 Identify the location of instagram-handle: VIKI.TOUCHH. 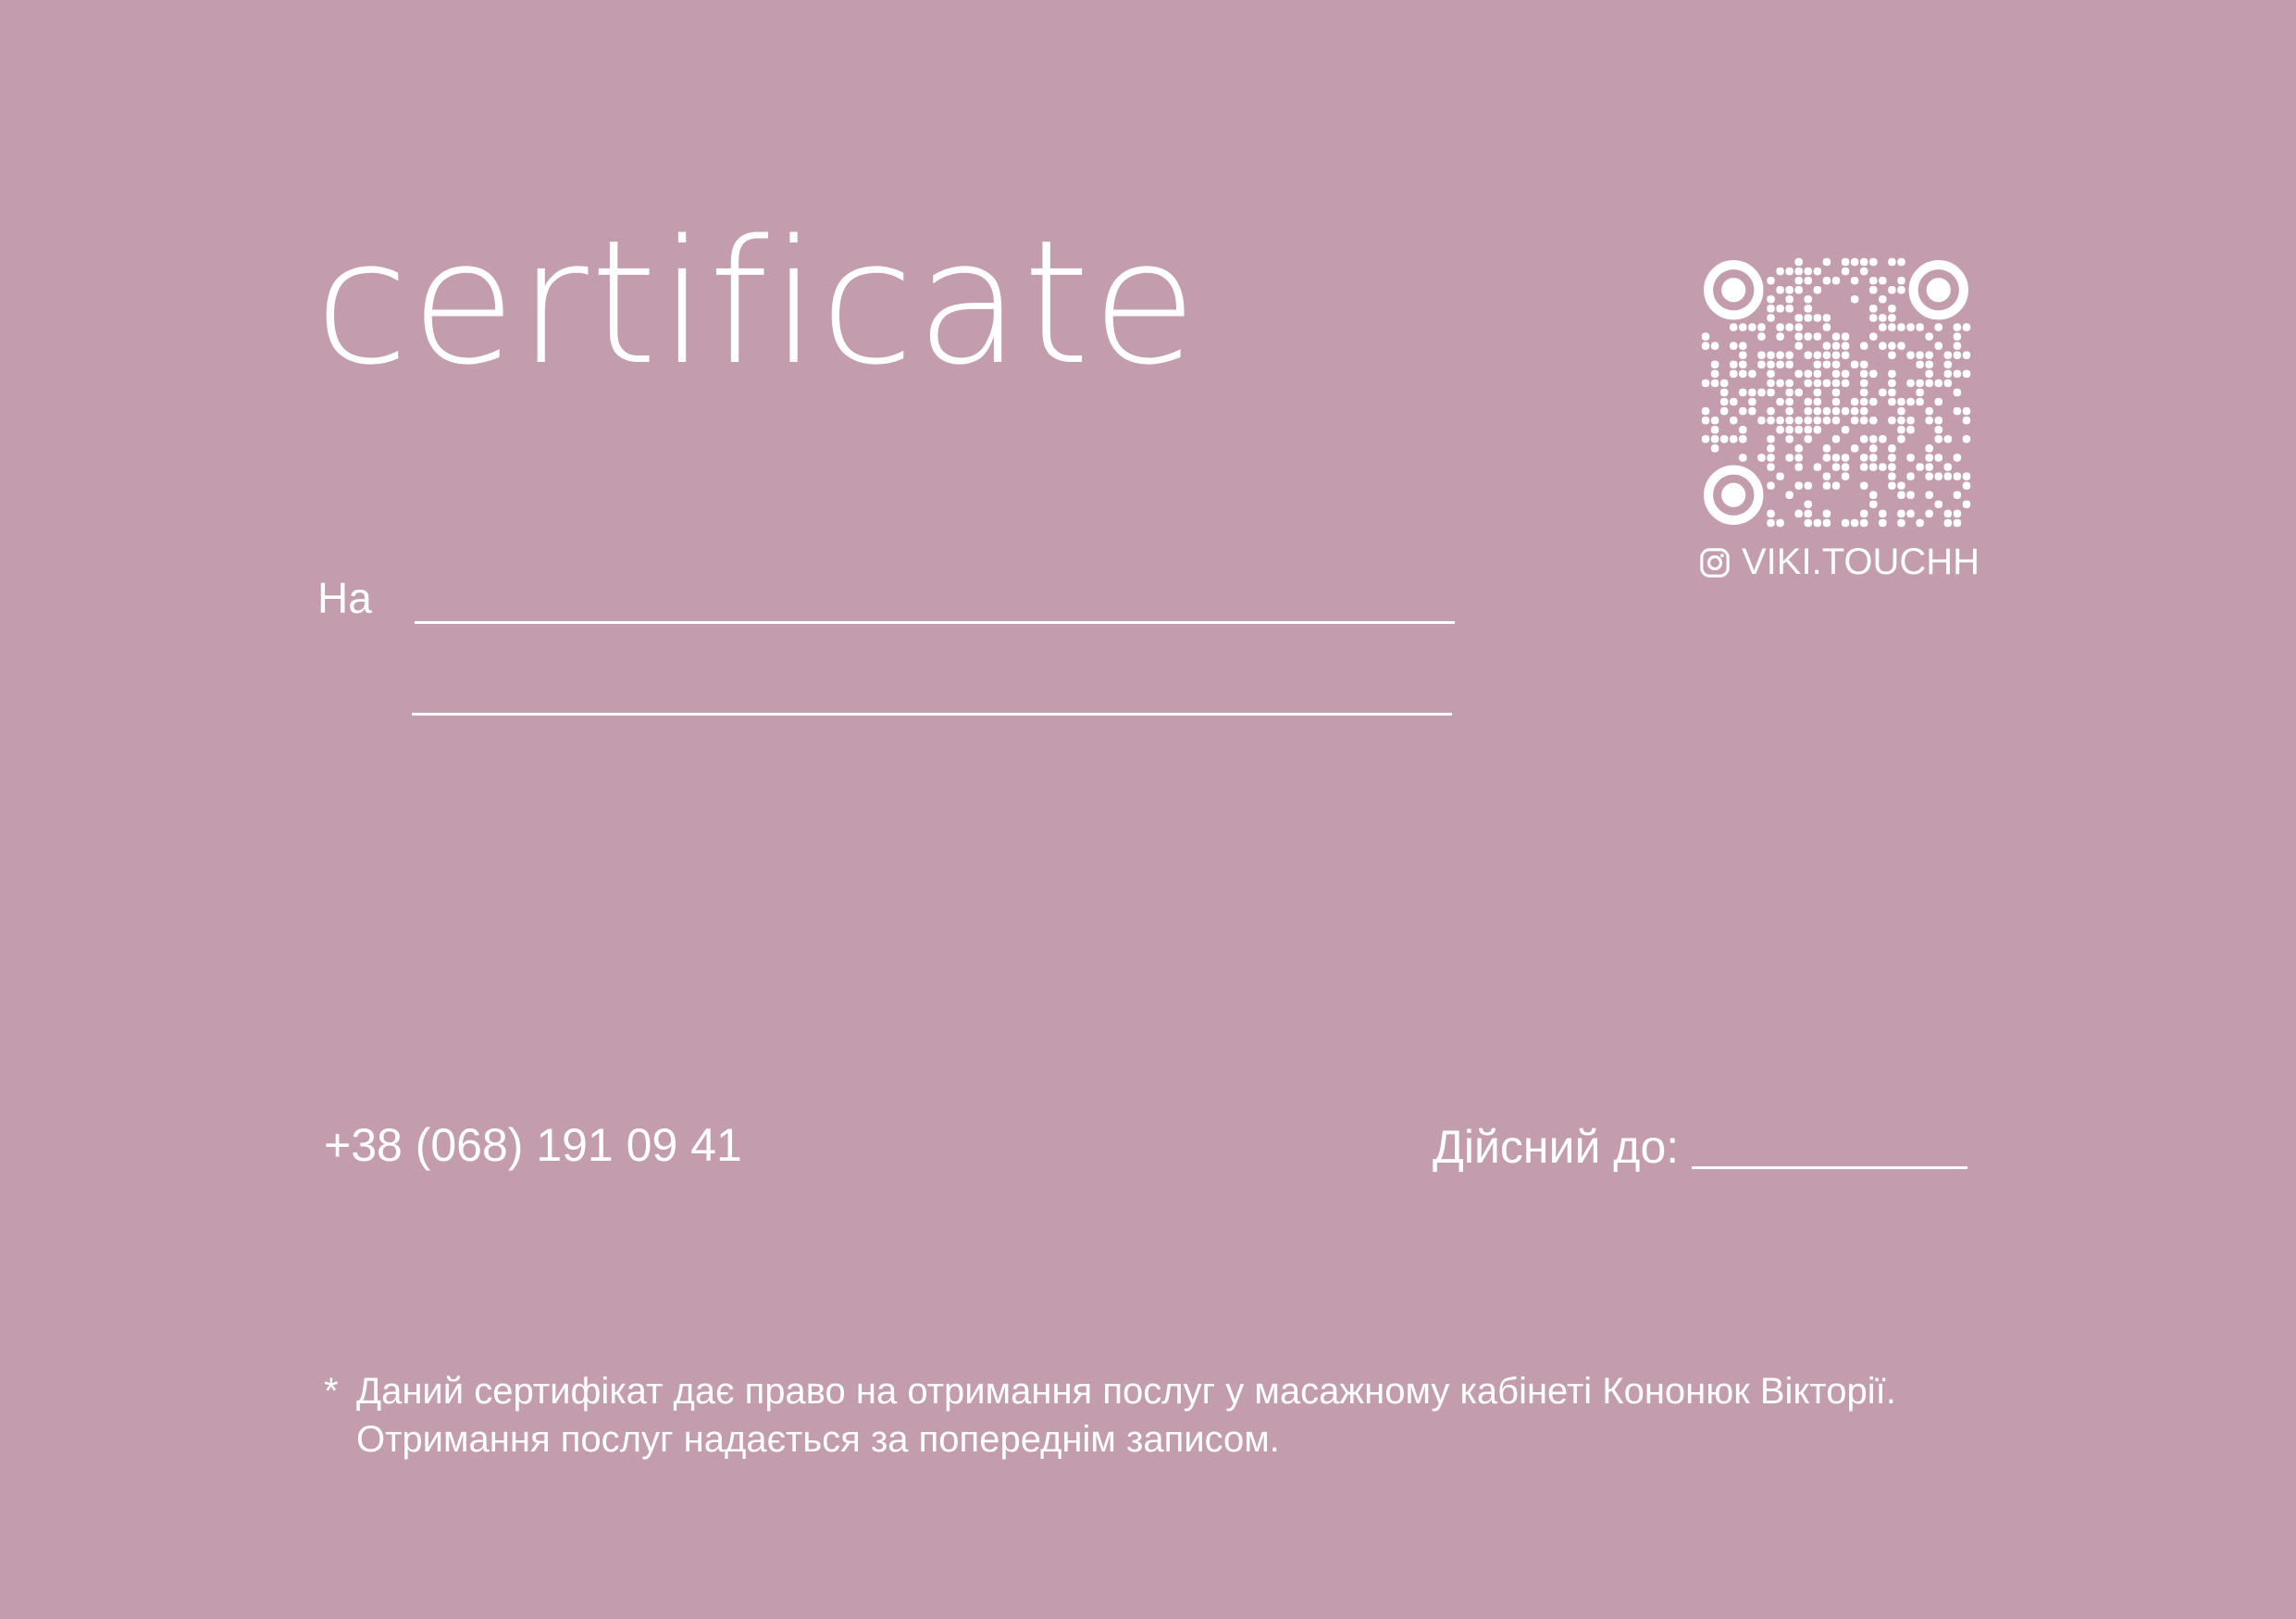
(1840, 562).